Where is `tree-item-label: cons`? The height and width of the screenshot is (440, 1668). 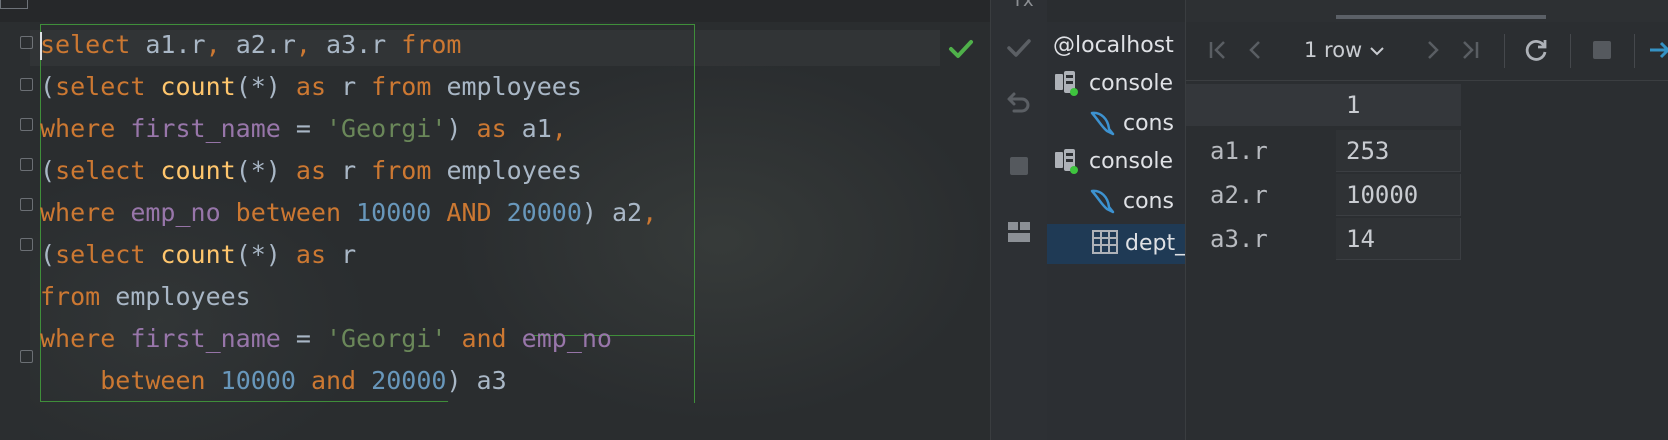
tree-item-label: cons is located at coordinates (1148, 123).